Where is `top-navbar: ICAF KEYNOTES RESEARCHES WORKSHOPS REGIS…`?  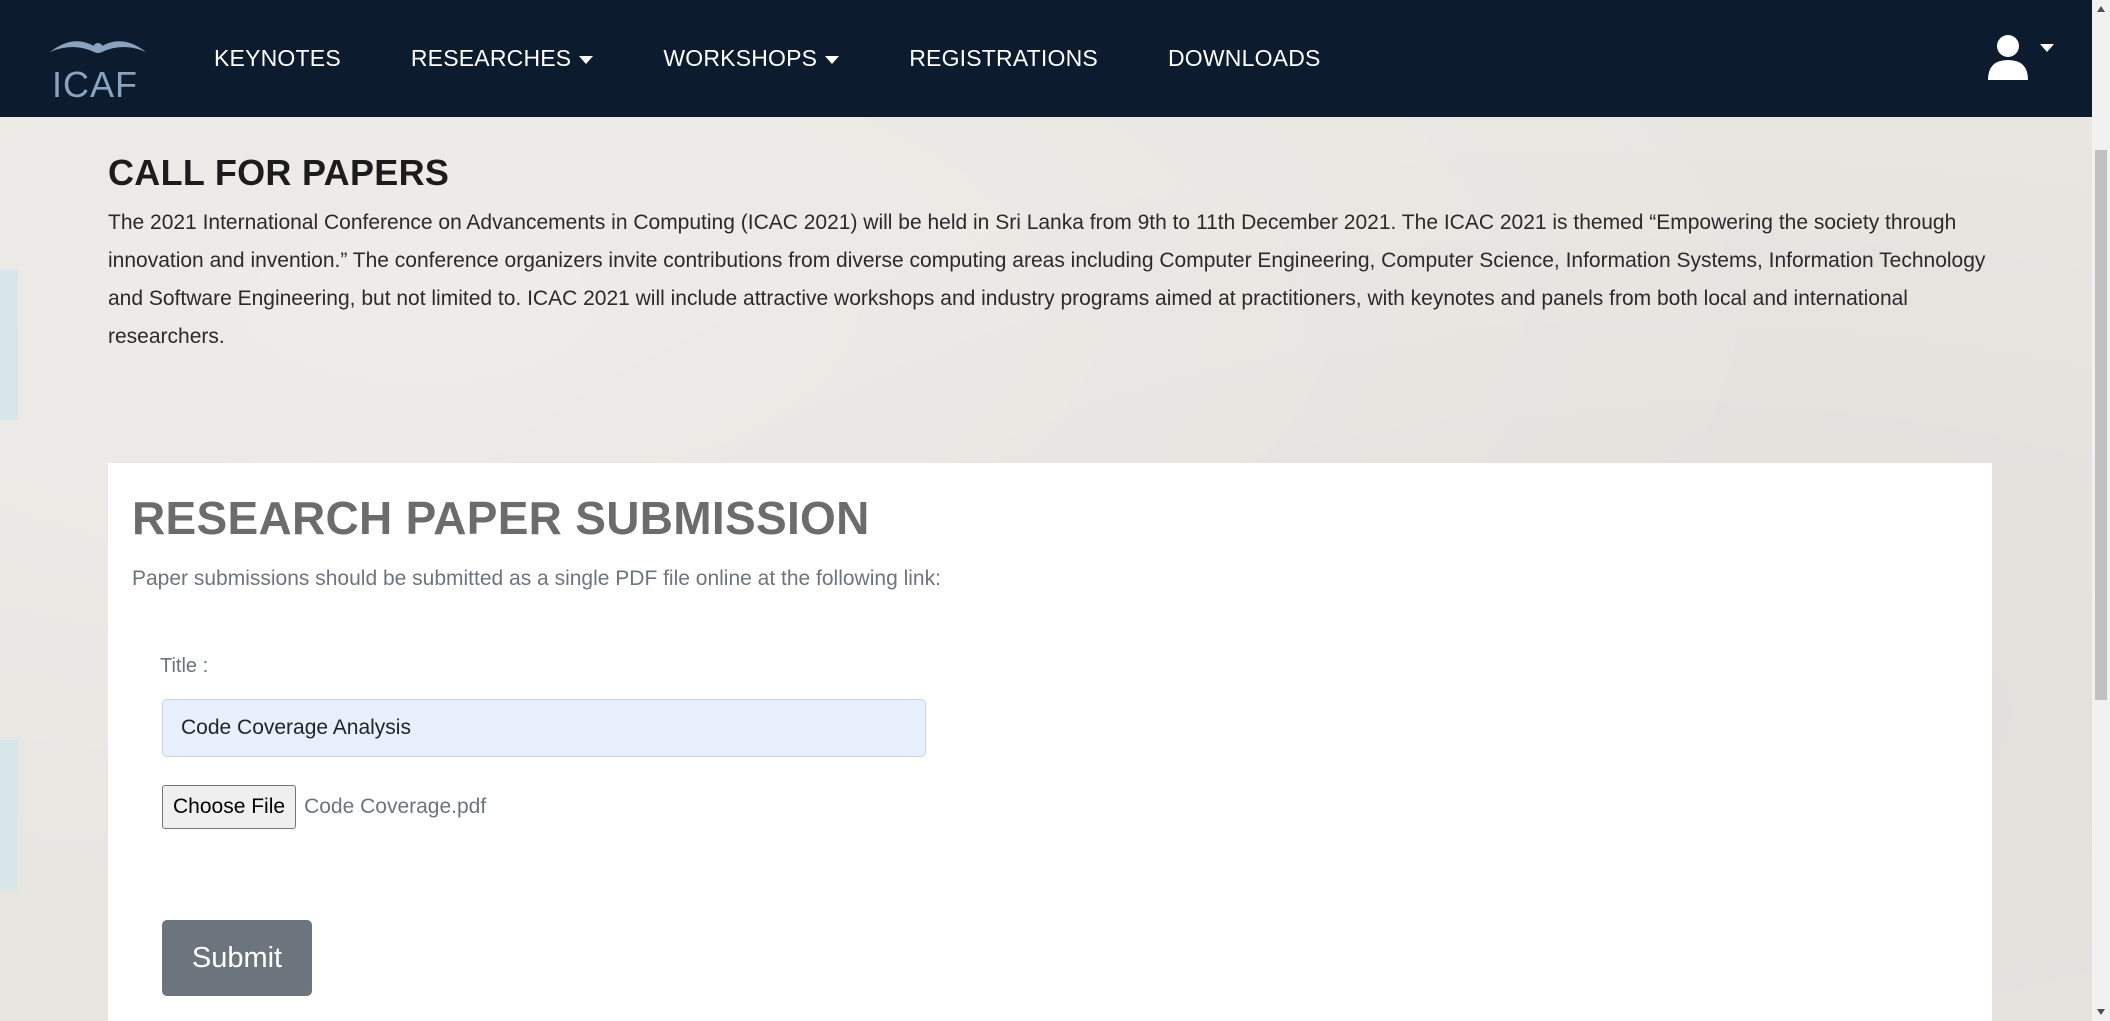 top-navbar: ICAF KEYNOTES RESEARCHES WORKSHOPS REGIS… is located at coordinates (1046, 58).